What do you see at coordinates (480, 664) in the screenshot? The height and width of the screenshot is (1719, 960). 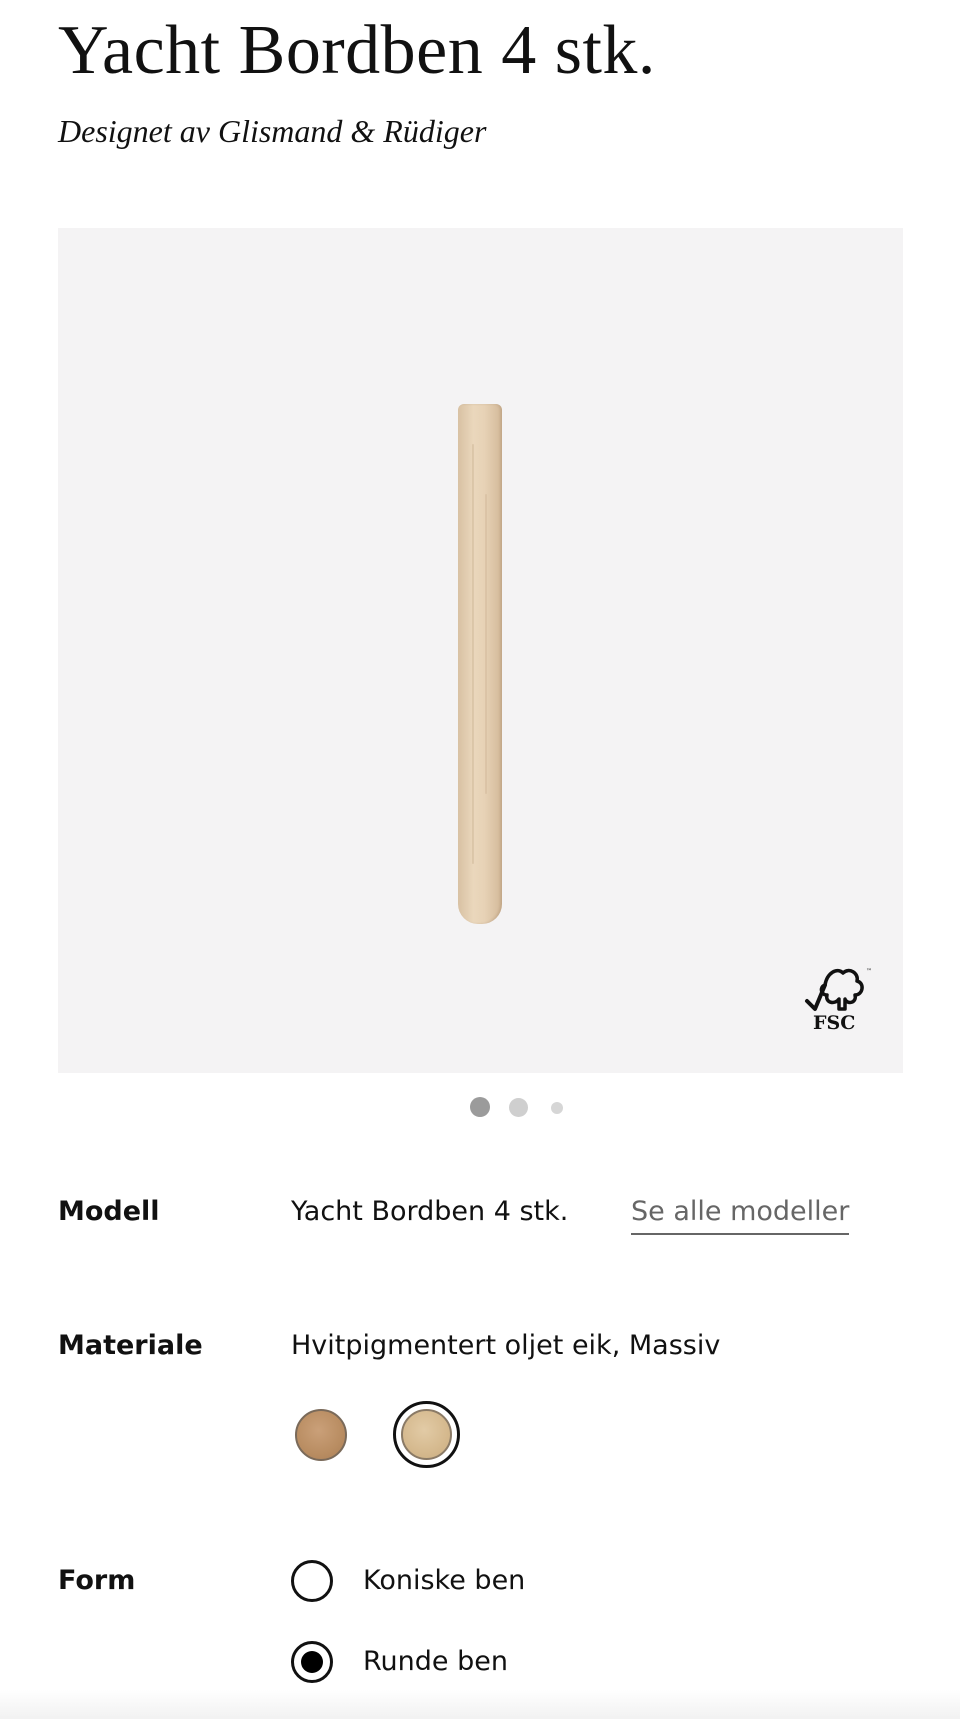 I see `table-leg-image` at bounding box center [480, 664].